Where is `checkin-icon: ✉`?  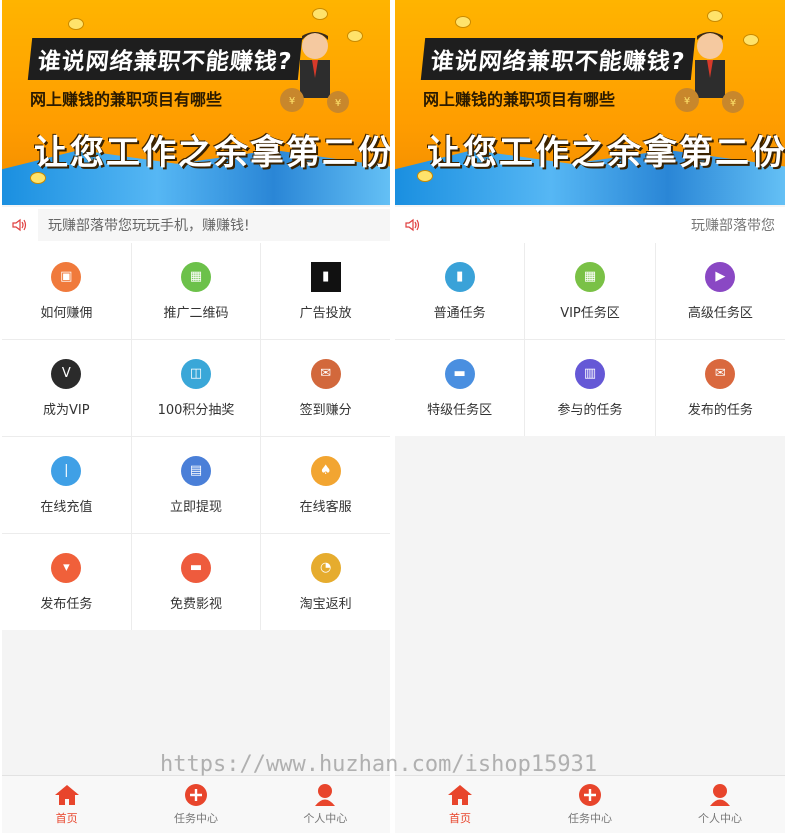 checkin-icon: ✉ is located at coordinates (325, 373).